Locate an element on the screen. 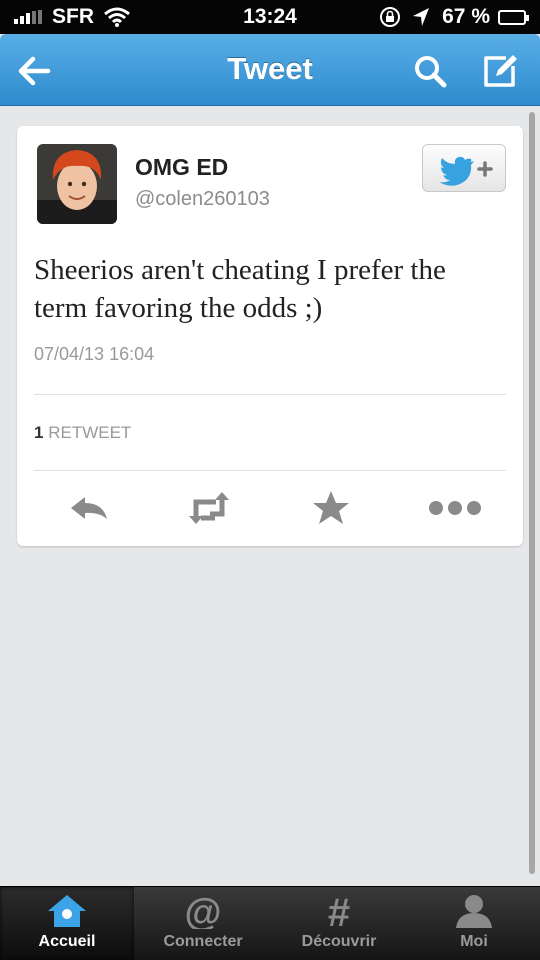 The image size is (540, 960). nav-bar: Tweet is located at coordinates (270, 70).